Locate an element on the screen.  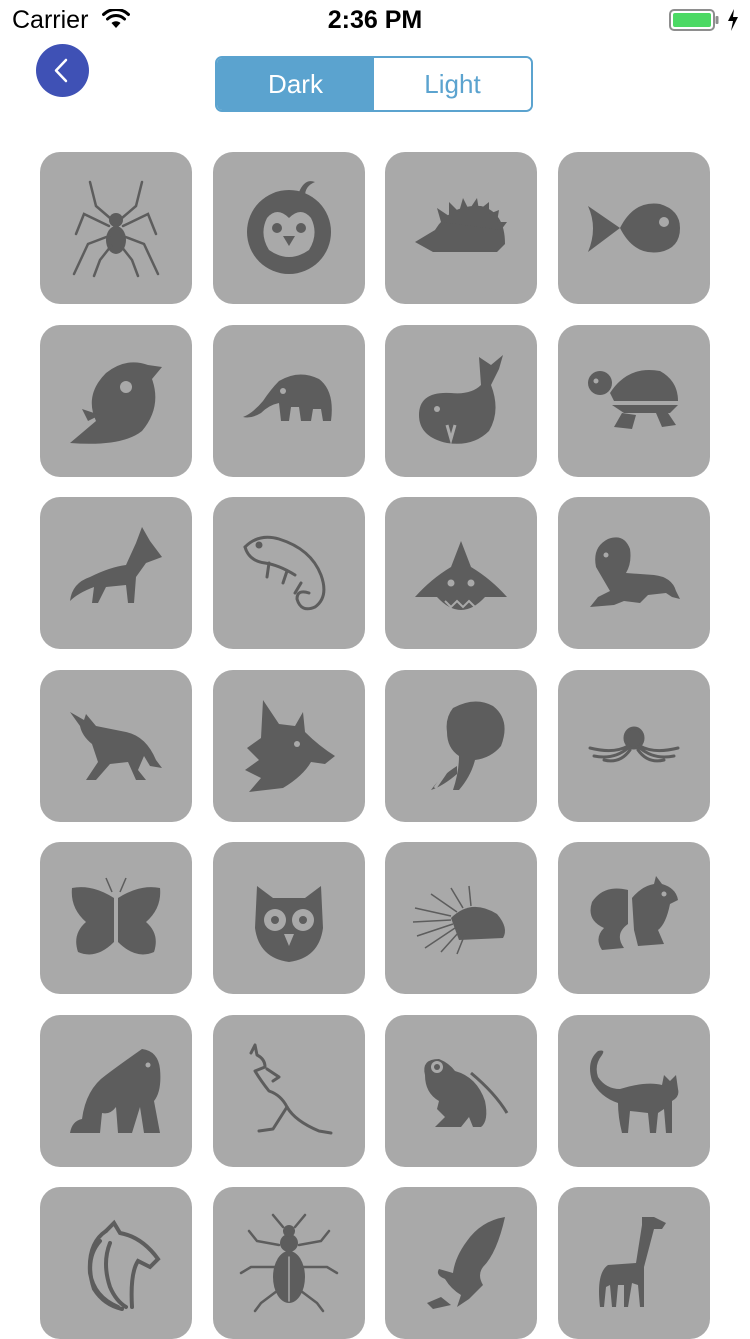
battery-icon is located at coordinates (694, 20).